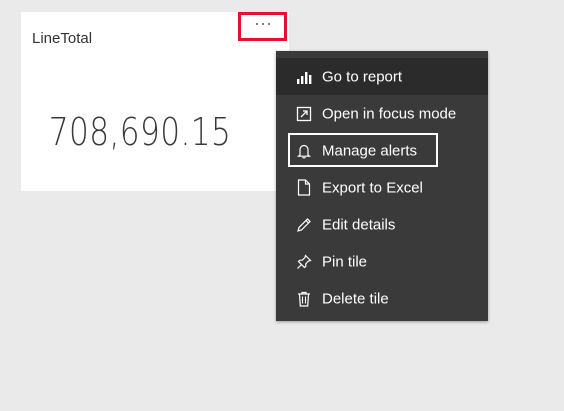  What do you see at coordinates (304, 225) in the screenshot?
I see `pencil-icon` at bounding box center [304, 225].